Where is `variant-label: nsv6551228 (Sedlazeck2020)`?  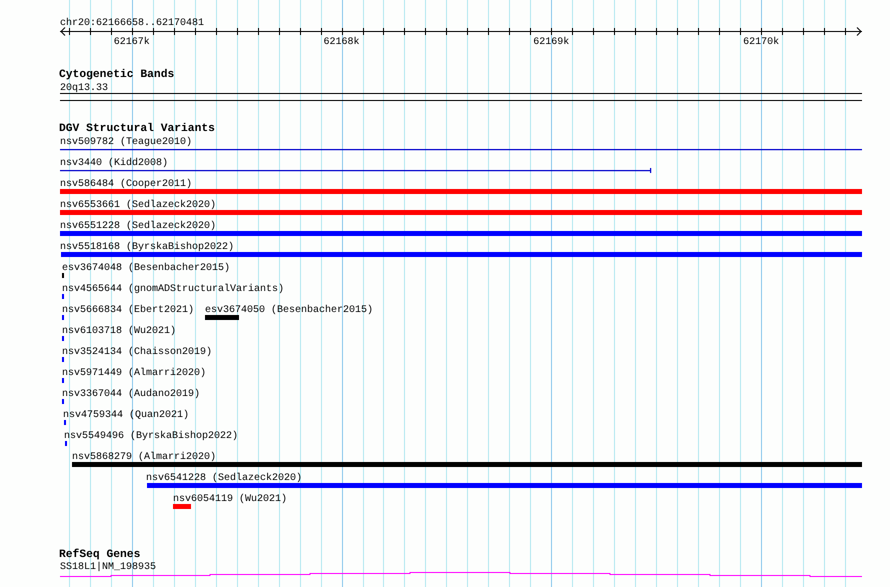 variant-label: nsv6551228 (Sedlazeck2020) is located at coordinates (138, 226).